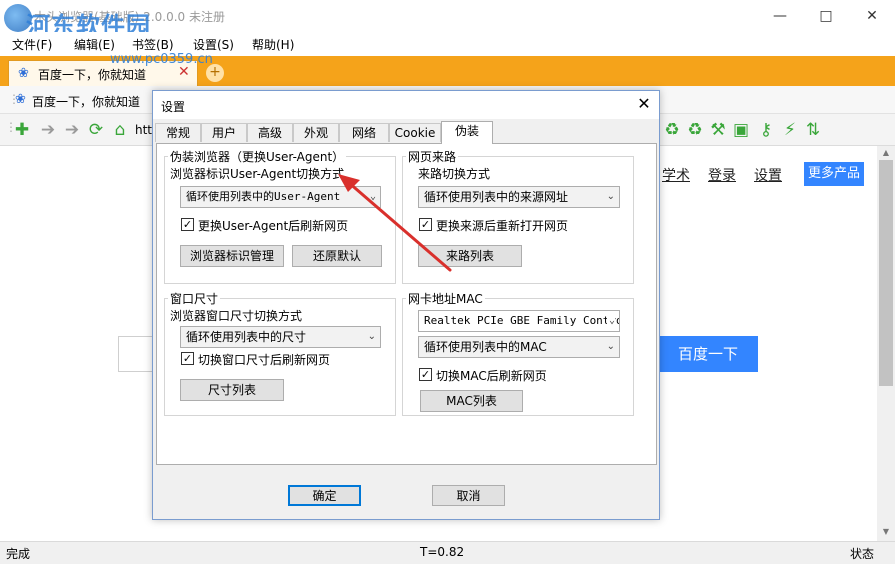  I want to click on refresh-icon: ⟳, so click(96, 130).